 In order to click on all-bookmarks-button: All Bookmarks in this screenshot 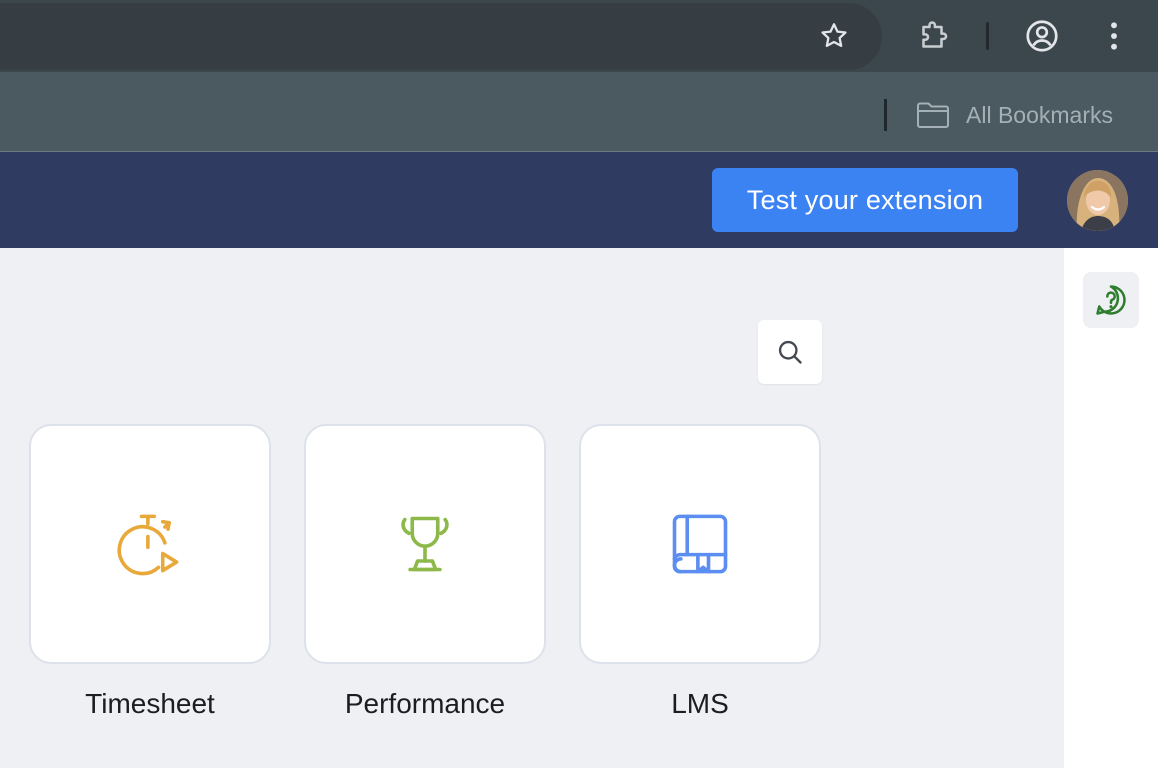, I will do `click(1014, 115)`.